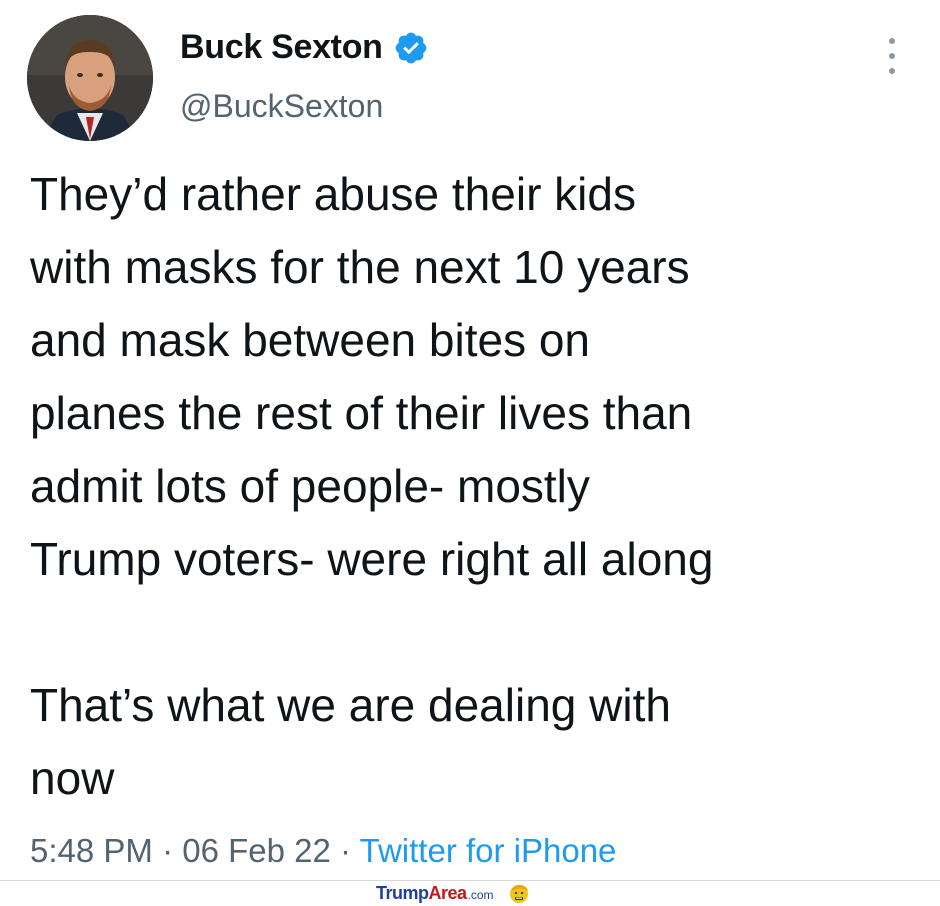 The image size is (940, 906). What do you see at coordinates (350, 705) in the screenshot?
I see `tweet-line: That’s what we are dealing with` at bounding box center [350, 705].